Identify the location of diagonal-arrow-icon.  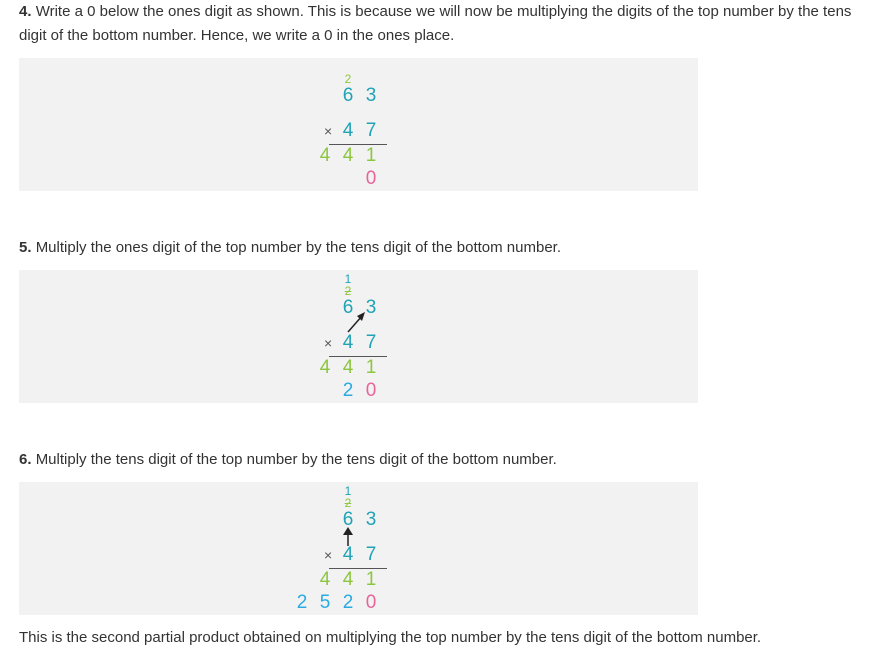
(356, 322).